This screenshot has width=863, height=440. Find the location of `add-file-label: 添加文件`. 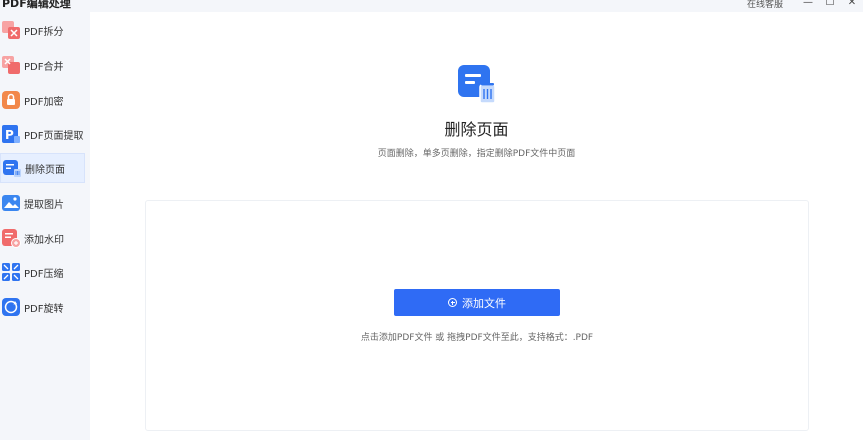

add-file-label: 添加文件 is located at coordinates (484, 303).